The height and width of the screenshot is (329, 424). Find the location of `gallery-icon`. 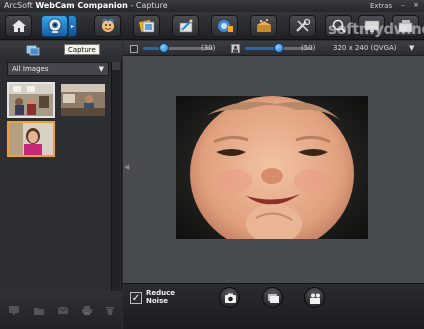

gallery-icon is located at coordinates (33, 50).